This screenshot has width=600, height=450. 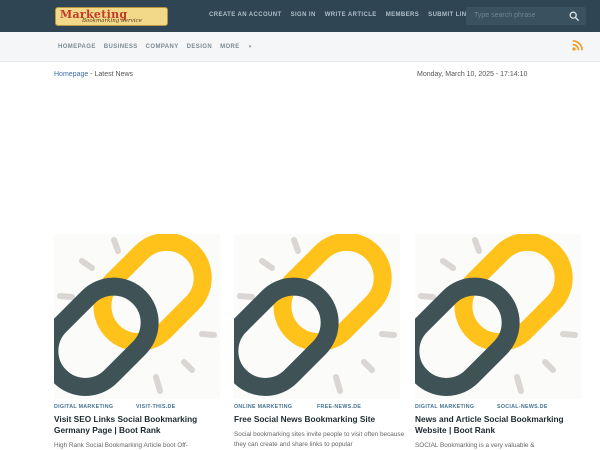 What do you see at coordinates (77, 47) in the screenshot?
I see `nav-homepage: HOMEPAGE` at bounding box center [77, 47].